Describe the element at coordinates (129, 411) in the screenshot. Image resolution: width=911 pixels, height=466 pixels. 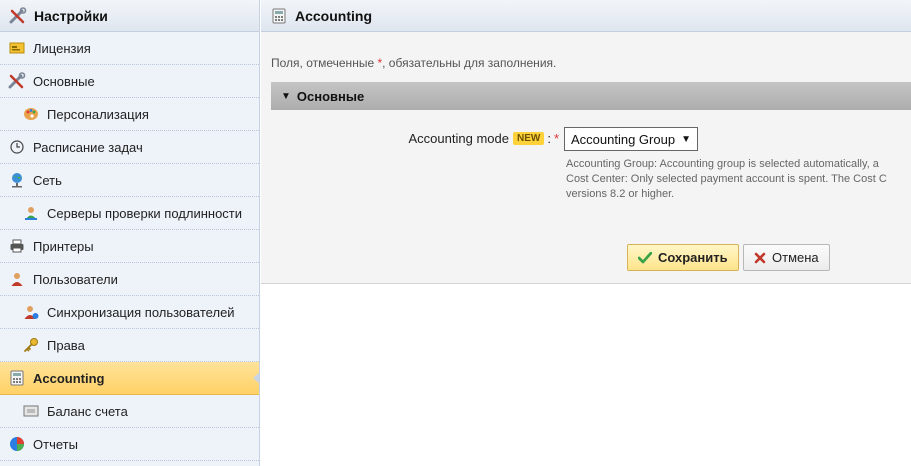
I see `sidebar-item-account-balance: Баланс счета` at that location.